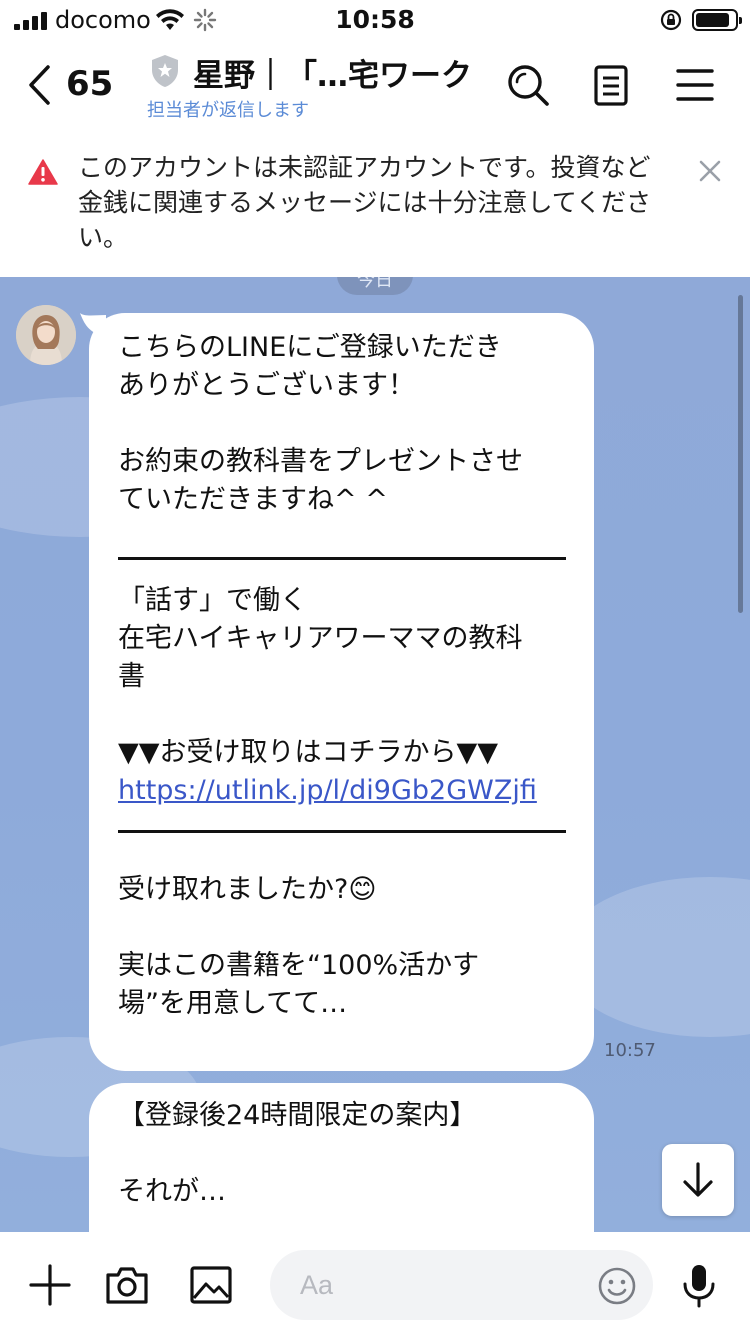 The image size is (750, 1334). Describe the element at coordinates (46, 335) in the screenshot. I see `avatar` at that location.